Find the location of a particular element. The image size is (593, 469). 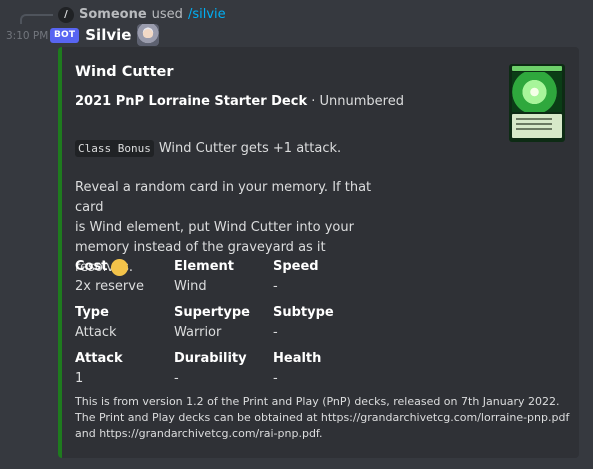

thumbnail-title-bar is located at coordinates (537, 68).